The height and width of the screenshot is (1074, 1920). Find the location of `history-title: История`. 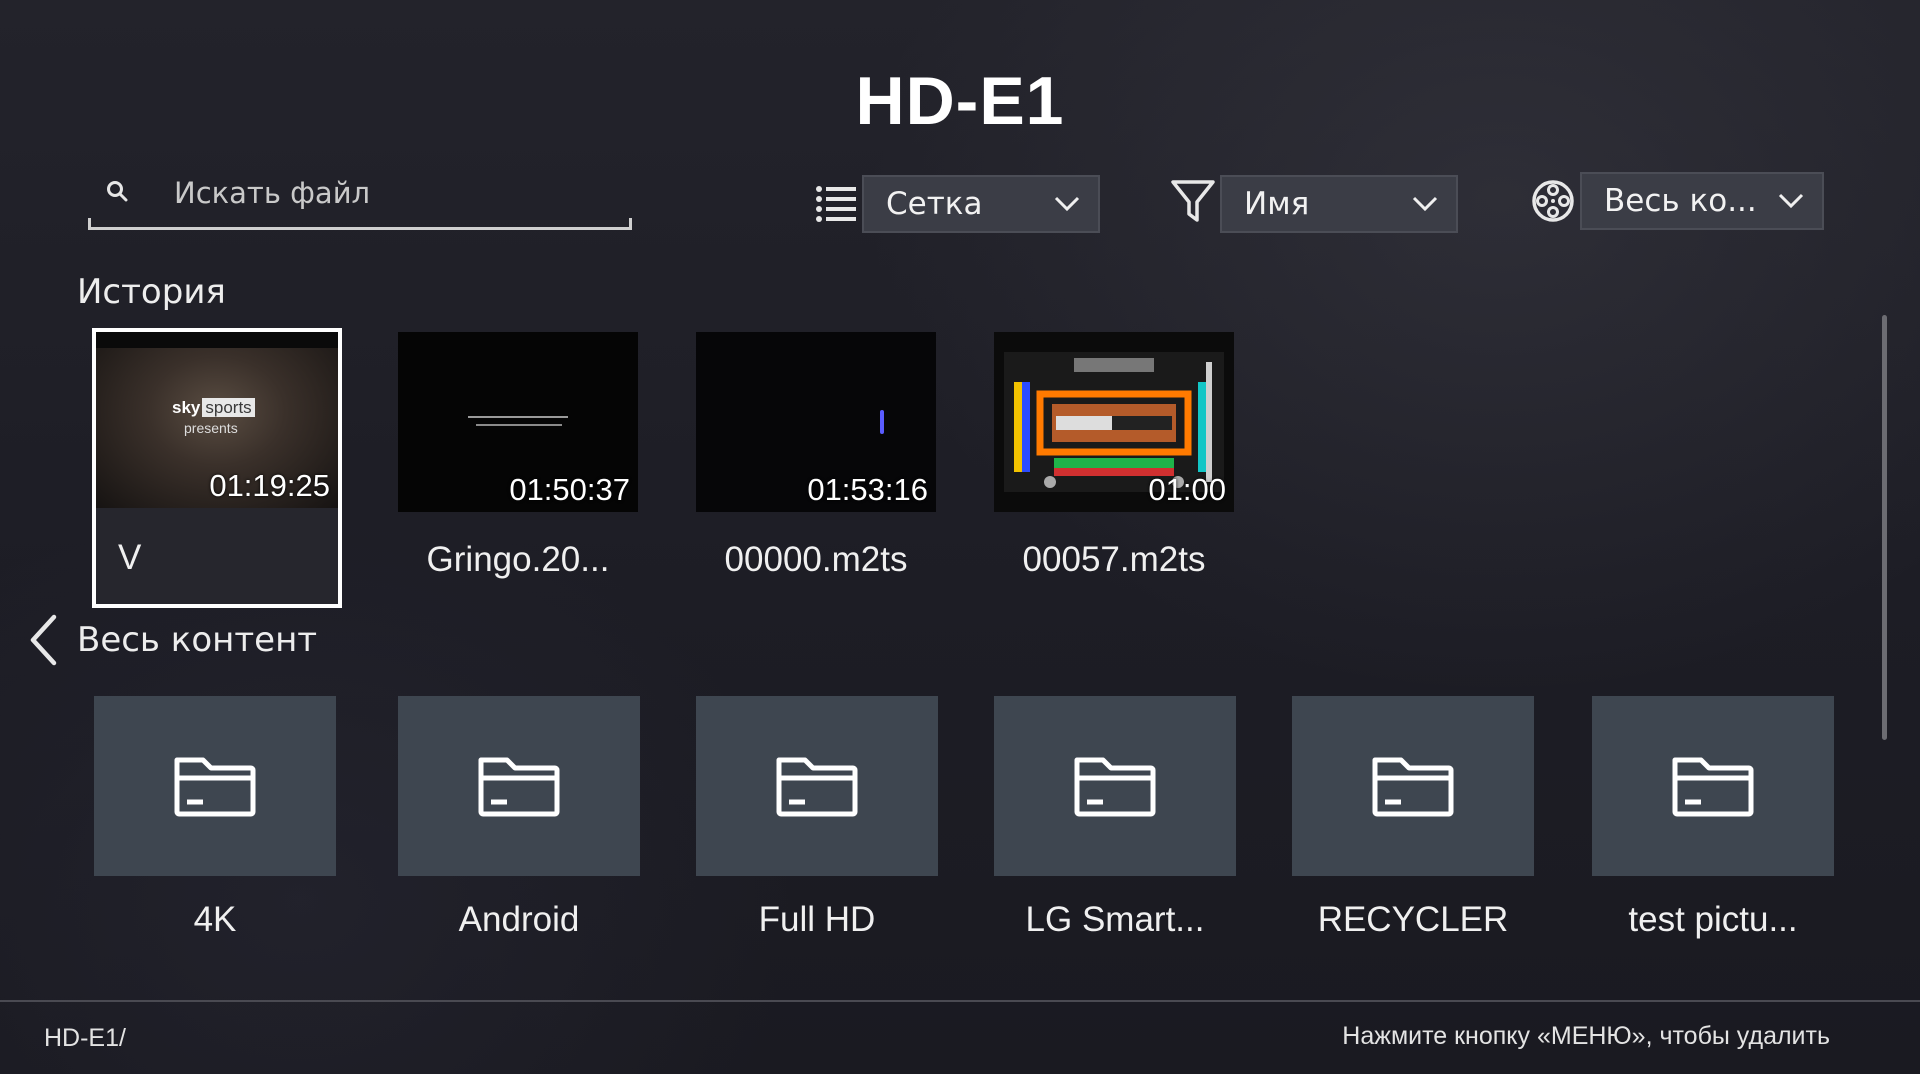

history-title: История is located at coordinates (151, 292).